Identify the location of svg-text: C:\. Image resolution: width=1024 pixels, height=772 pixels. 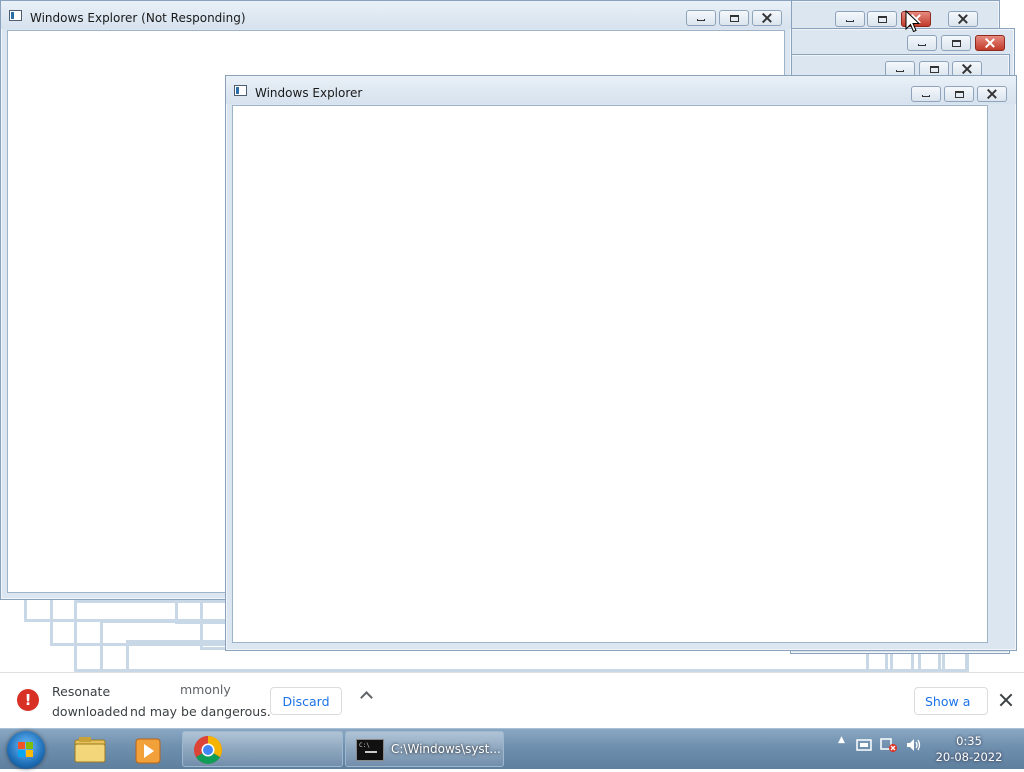
(364, 745).